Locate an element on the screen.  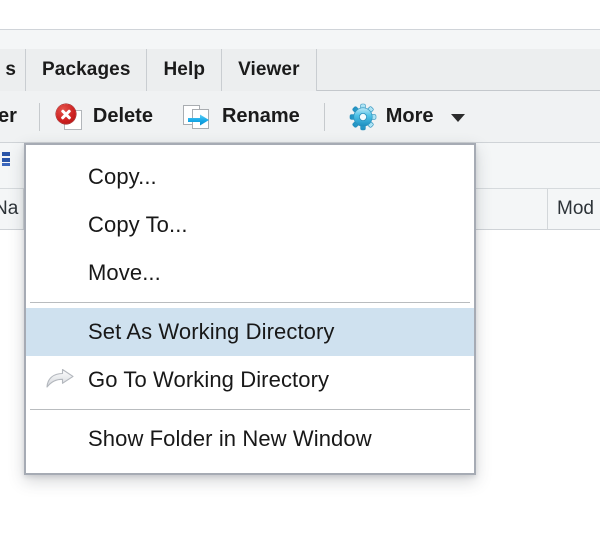
tab-clipped-partial: s is located at coordinates (13, 70).